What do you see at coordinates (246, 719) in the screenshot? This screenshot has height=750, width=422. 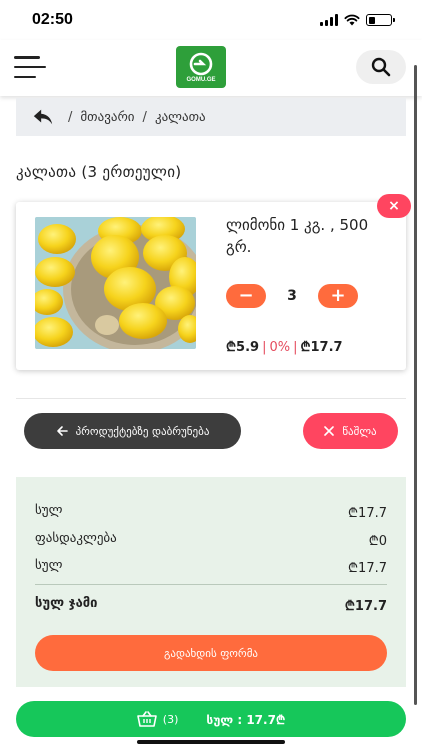 I see `cart-total: სულ : 17.7₾` at bounding box center [246, 719].